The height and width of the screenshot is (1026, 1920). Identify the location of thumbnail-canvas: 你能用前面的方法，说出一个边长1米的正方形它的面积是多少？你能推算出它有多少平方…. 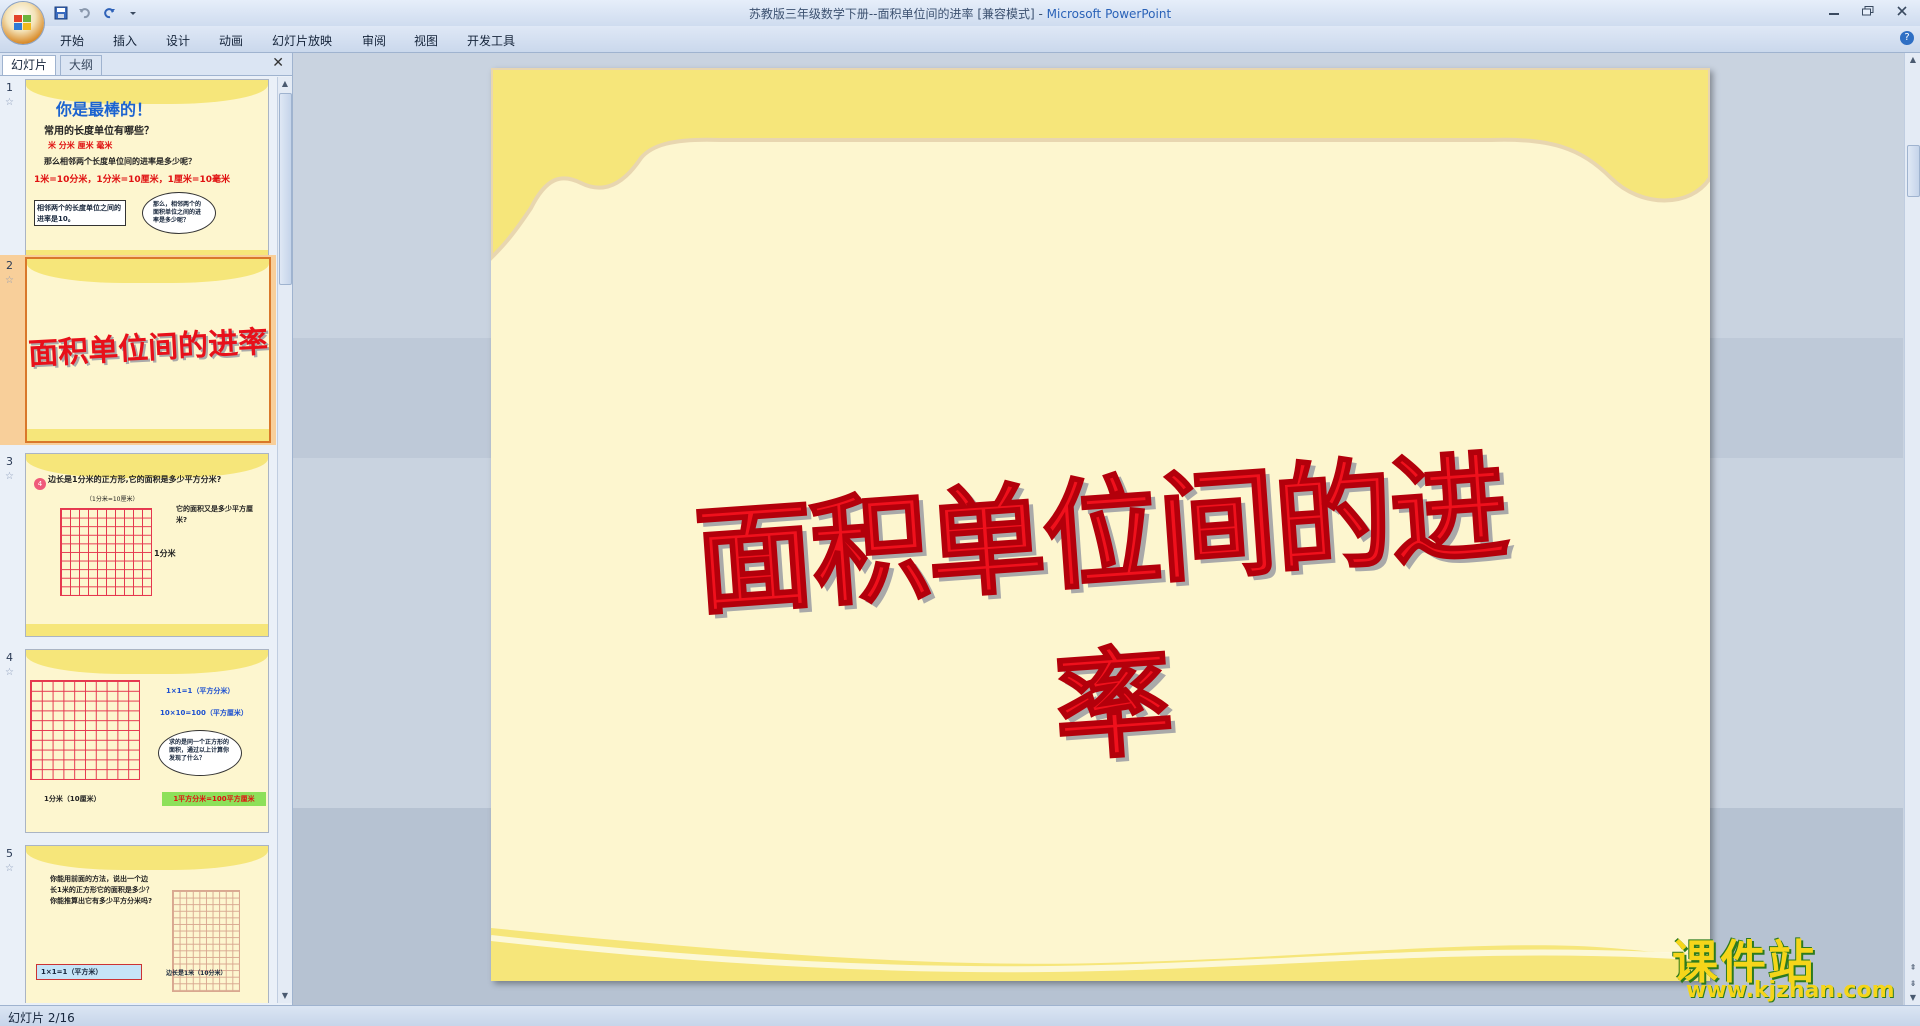
(147, 924).